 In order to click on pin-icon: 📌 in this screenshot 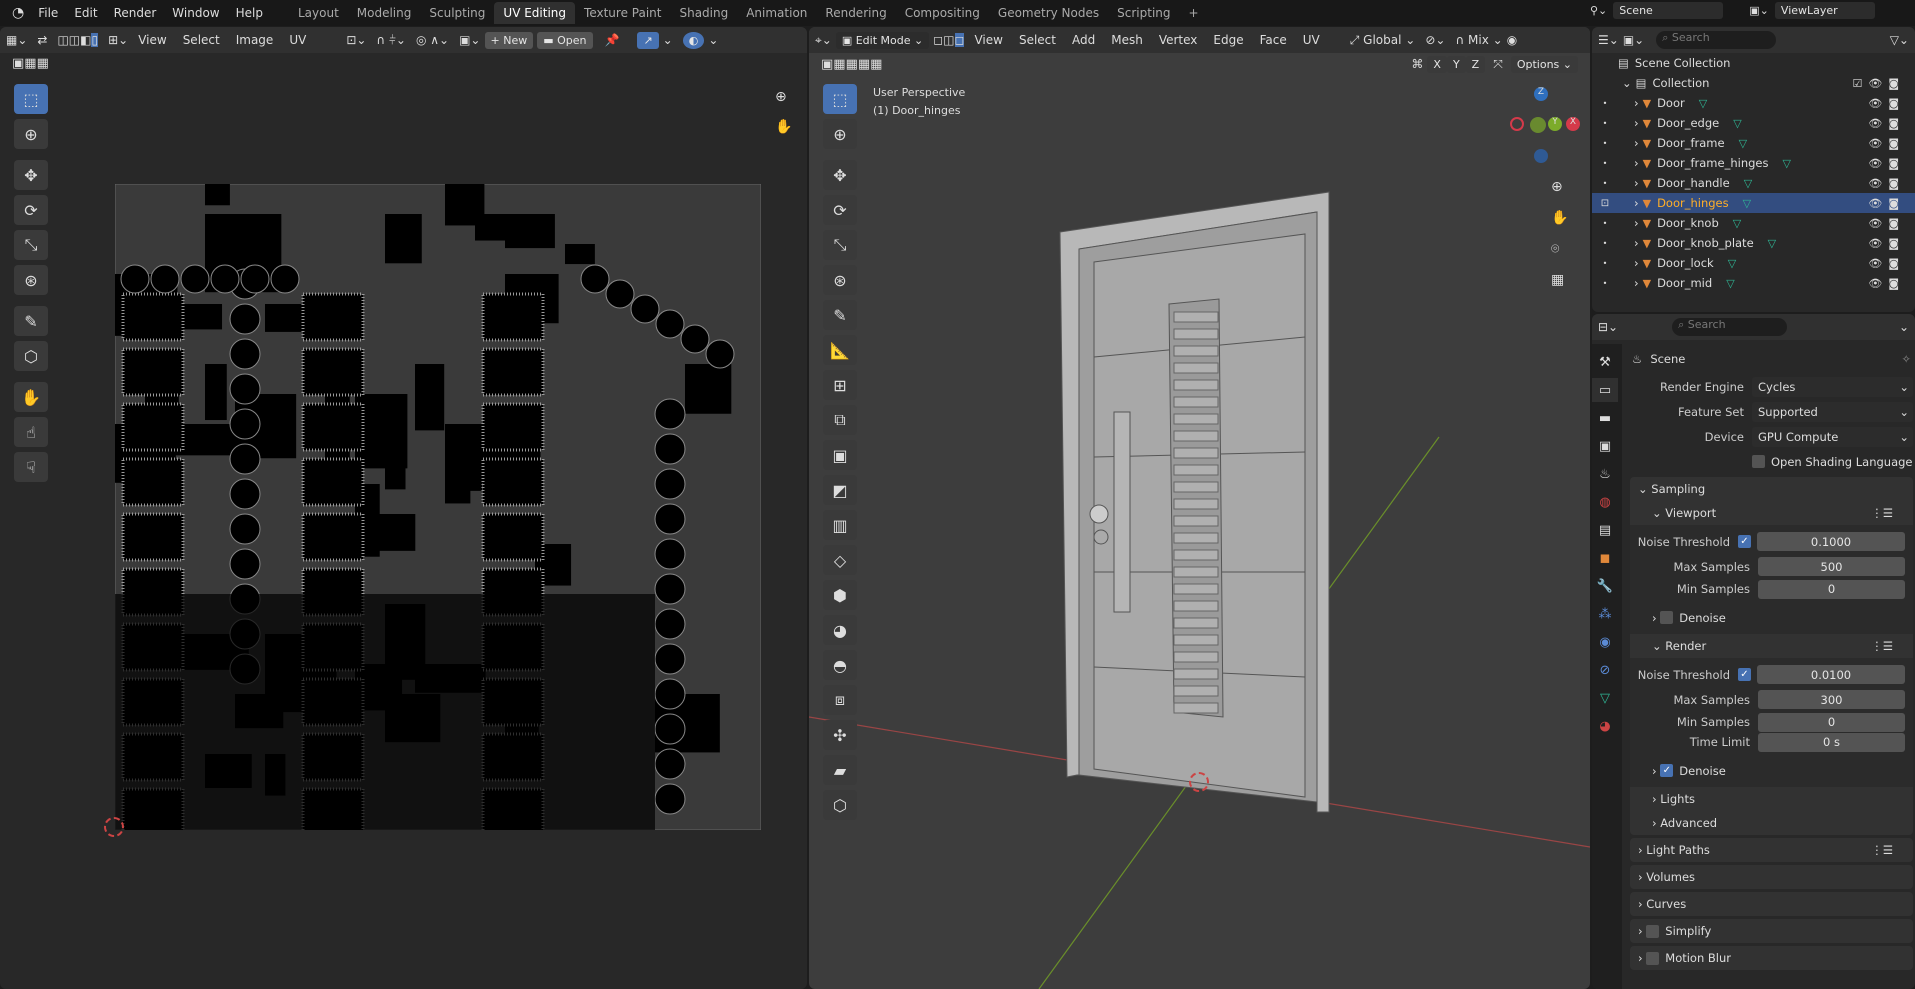, I will do `click(612, 40)`.